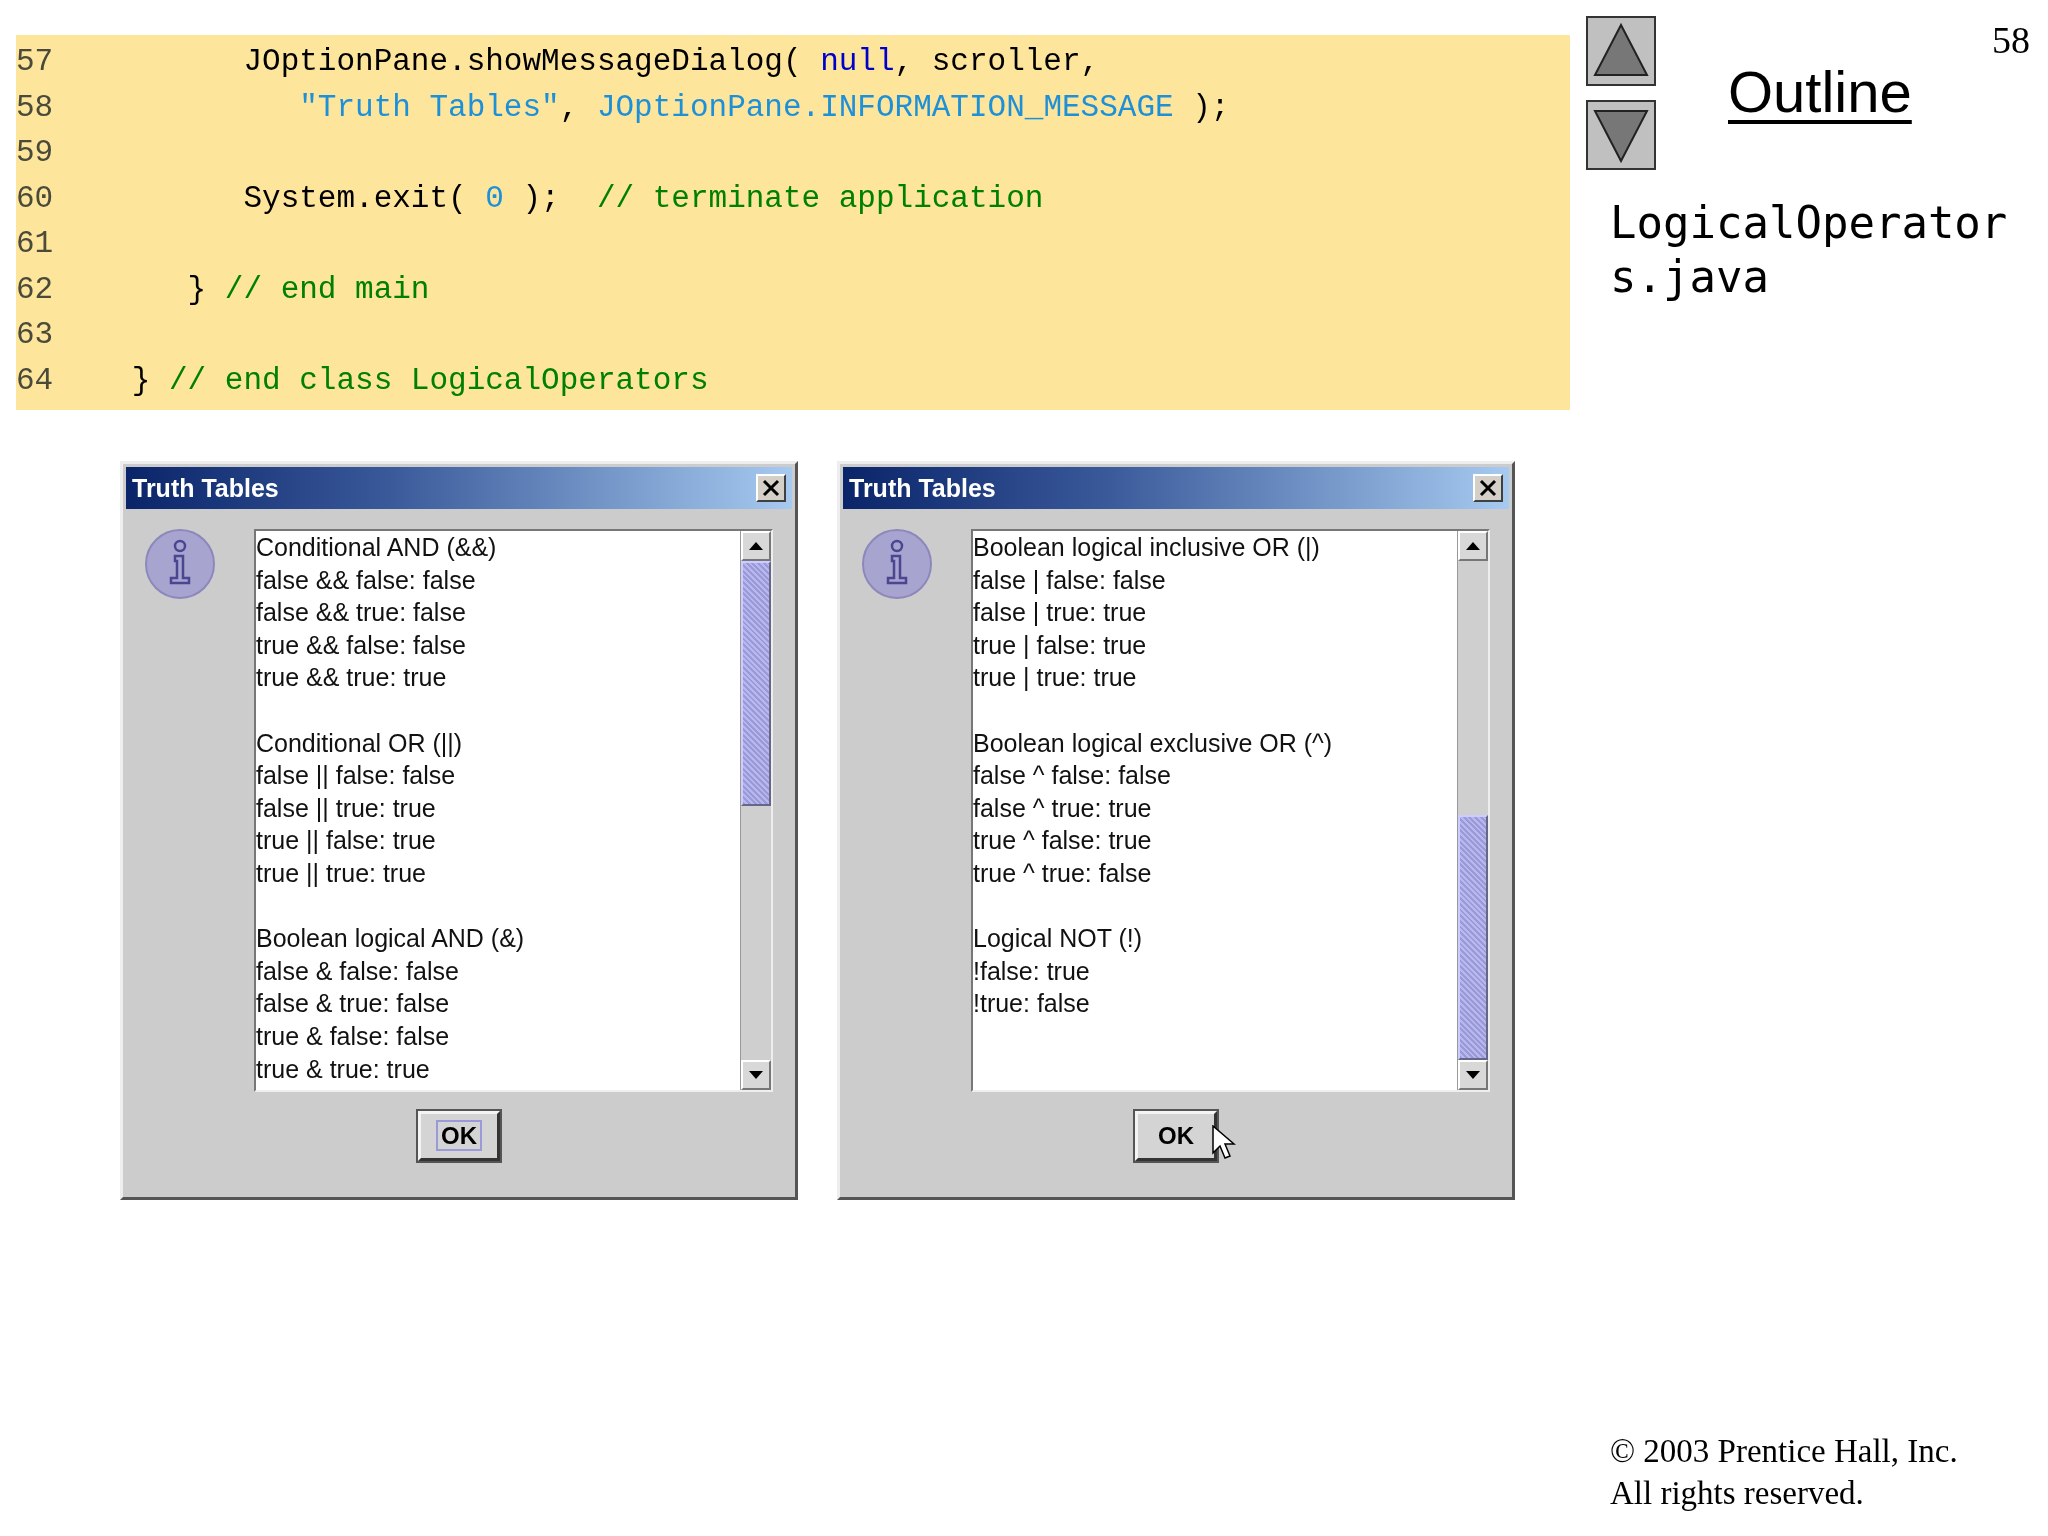 The width and height of the screenshot is (2048, 1536). I want to click on text-line: Conditional OR (||), so click(360, 743).